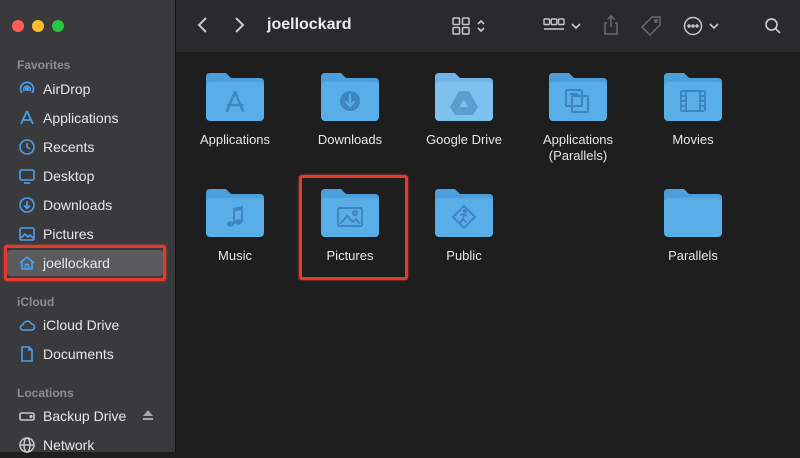 Image resolution: width=800 pixels, height=458 pixels. I want to click on folder-item-applications: Applications, so click(235, 108).